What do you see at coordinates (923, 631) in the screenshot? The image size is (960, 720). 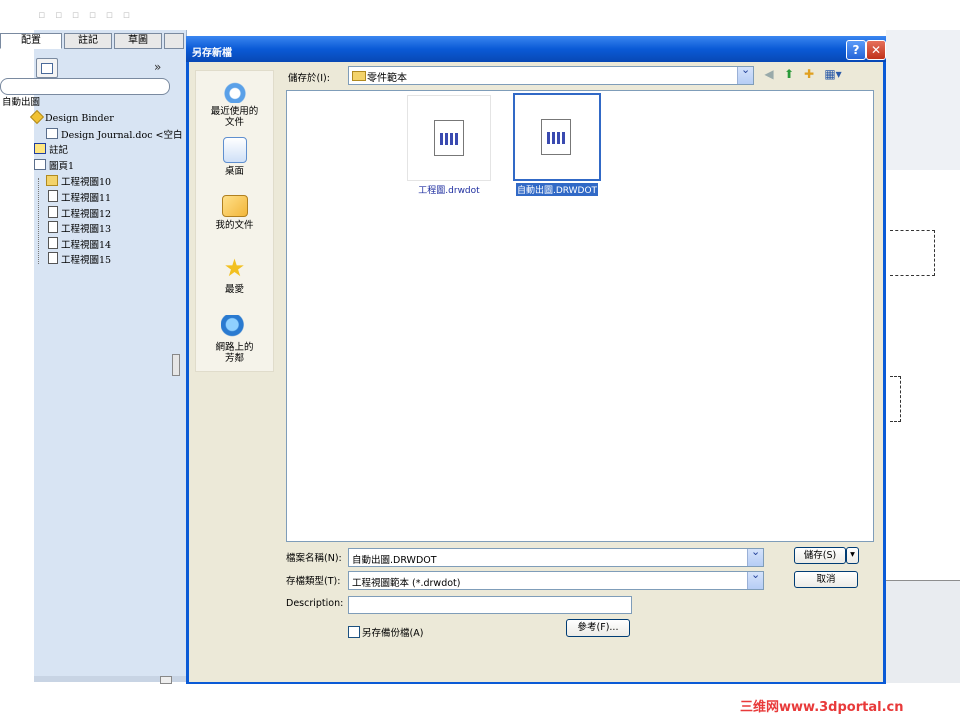 I see `drawing-canvas-bottom` at bounding box center [923, 631].